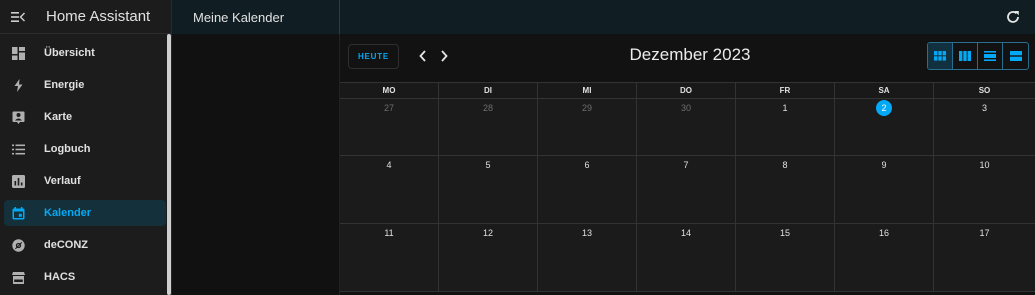 This screenshot has width=1035, height=295. Describe the element at coordinates (984, 189) in the screenshot. I see `day-cell: 10` at that location.